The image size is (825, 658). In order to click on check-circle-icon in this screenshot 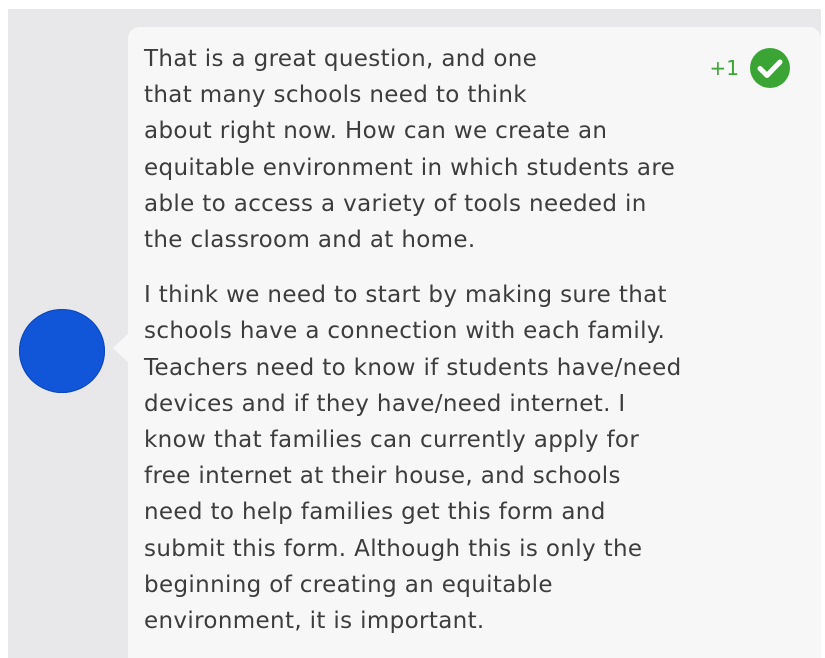, I will do `click(770, 68)`.